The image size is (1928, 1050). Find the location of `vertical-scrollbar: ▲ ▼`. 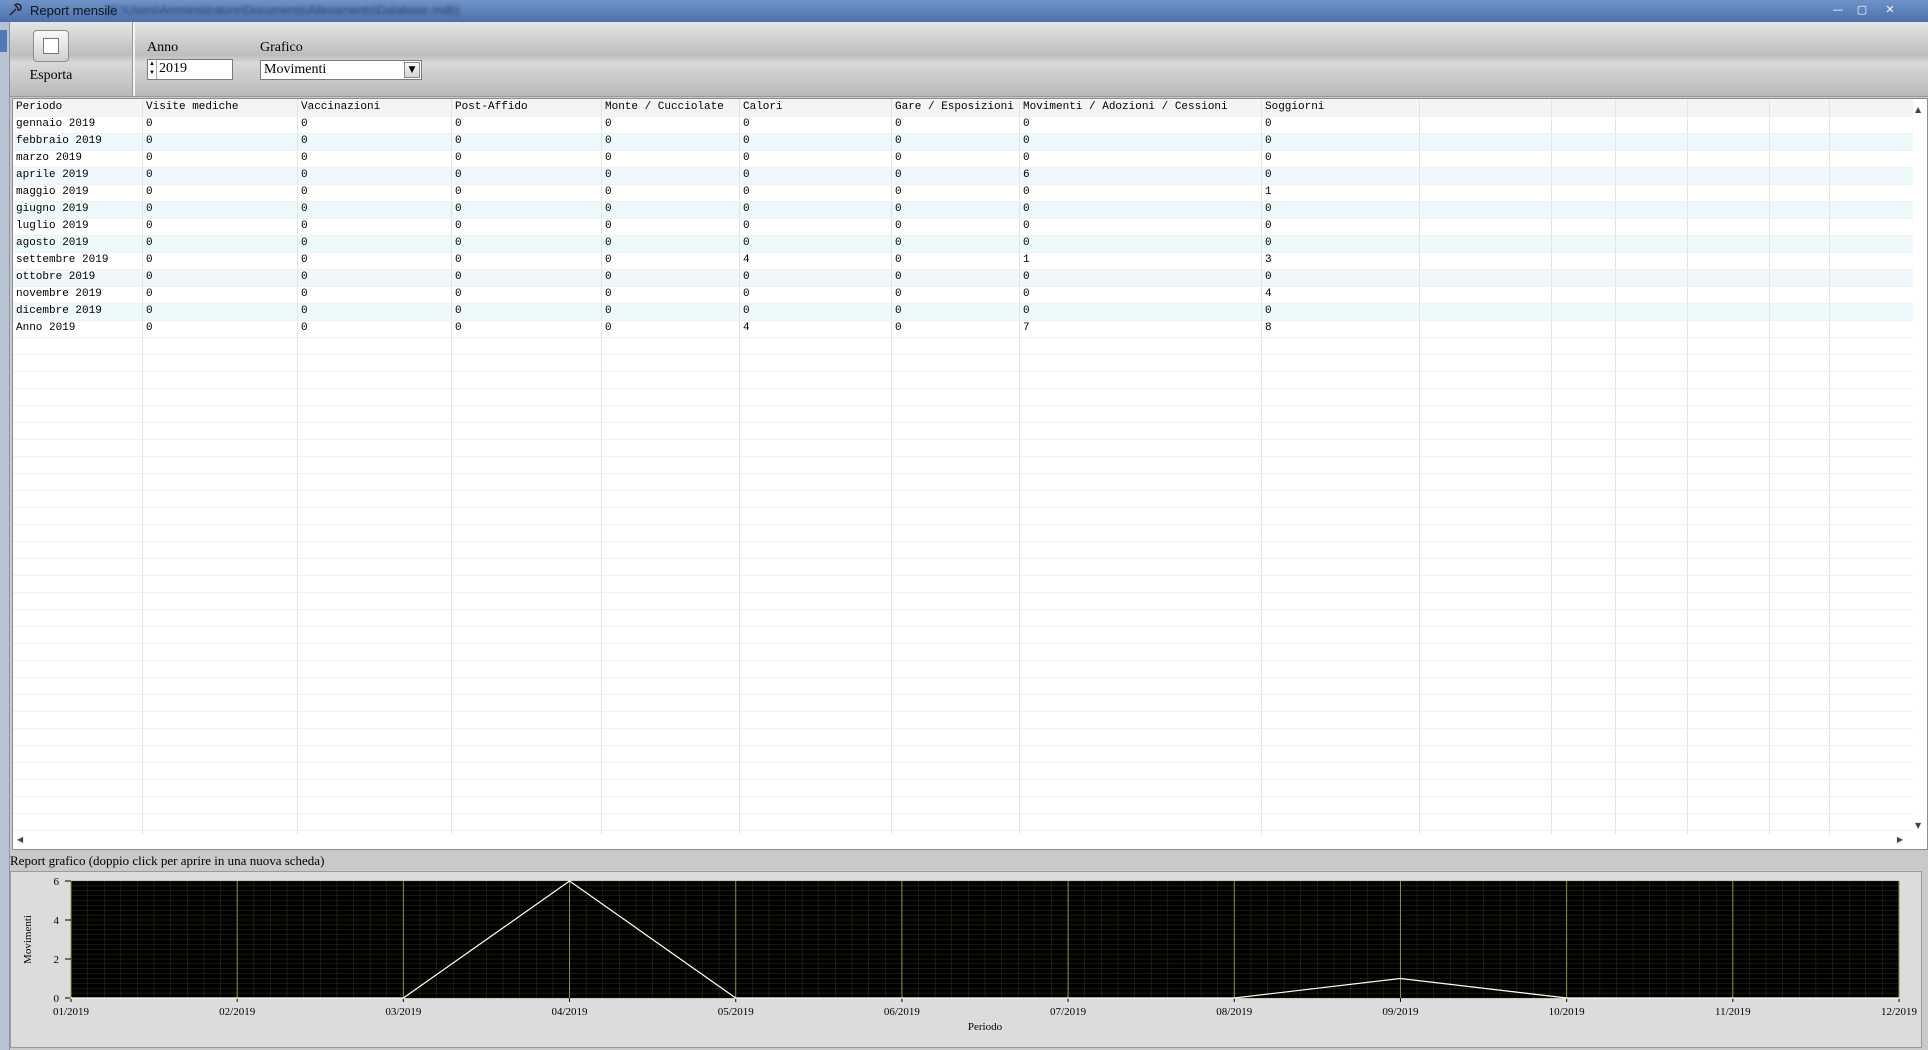

vertical-scrollbar: ▲ ▼ is located at coordinates (1920, 466).